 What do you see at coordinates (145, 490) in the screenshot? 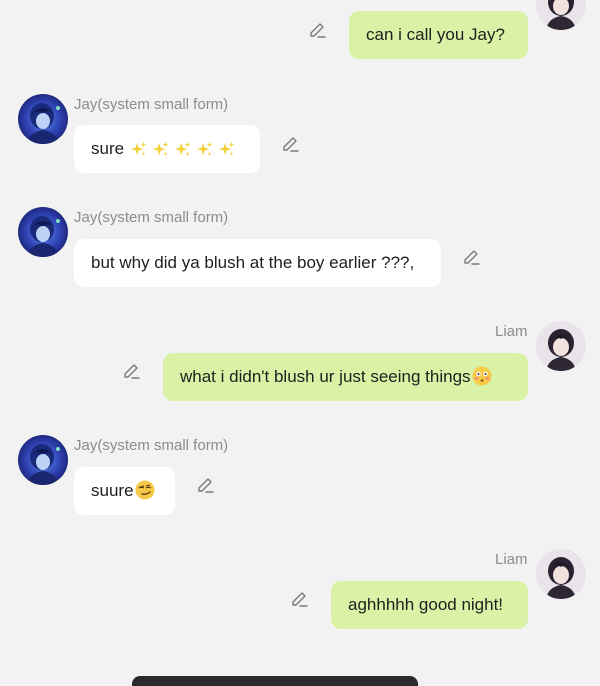
I see `smirking-face-emoji-icon` at bounding box center [145, 490].